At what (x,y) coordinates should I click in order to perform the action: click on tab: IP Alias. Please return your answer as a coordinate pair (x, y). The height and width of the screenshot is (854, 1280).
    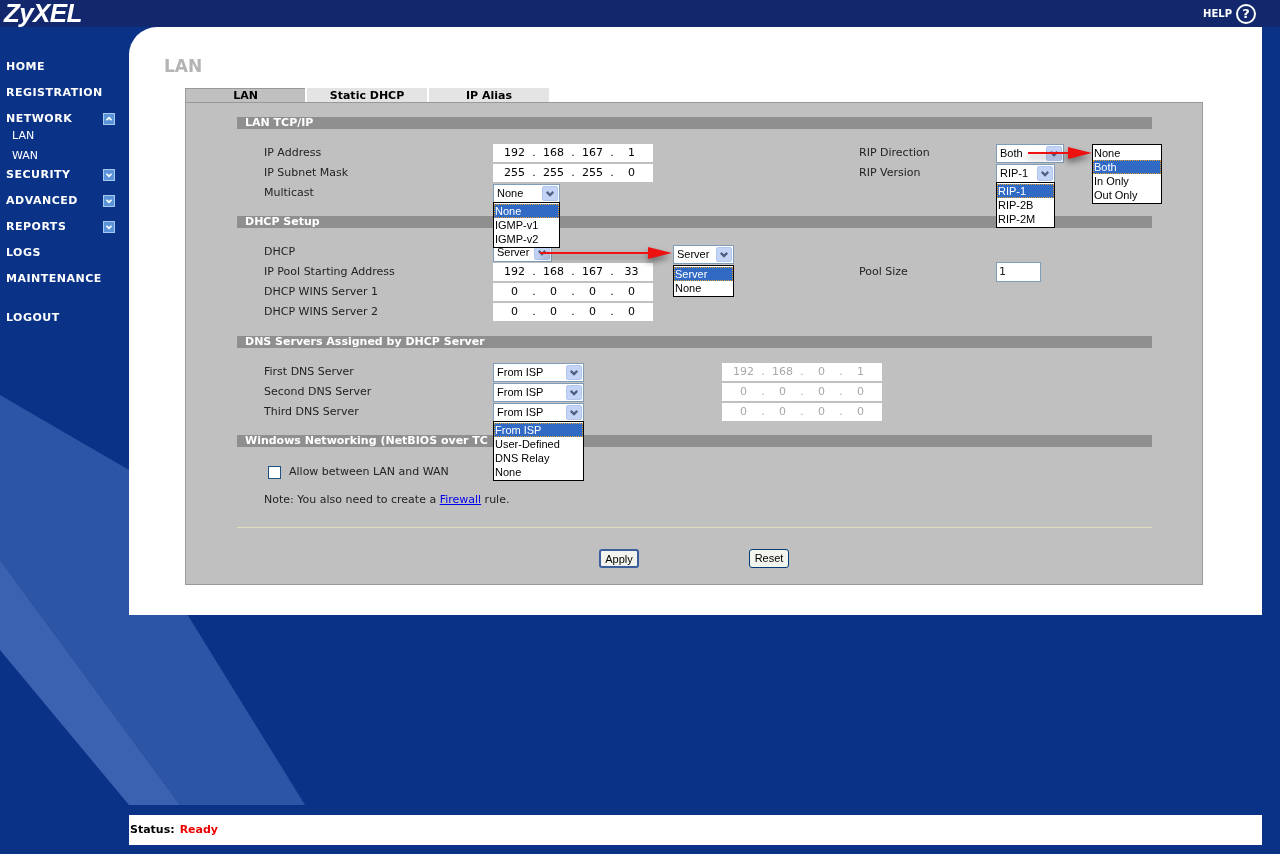
    Looking at the image, I should click on (489, 95).